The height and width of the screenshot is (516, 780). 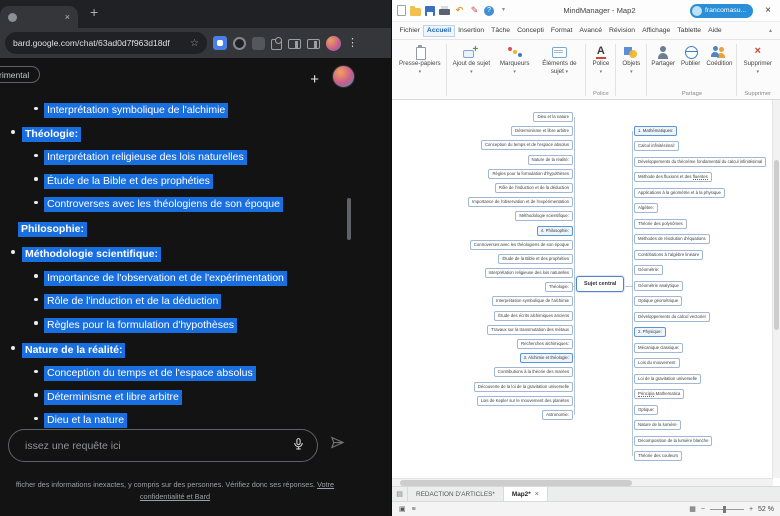 I want to click on ribbon-button-presse-papiers: Presse-papiers ▾, so click(x=420, y=59).